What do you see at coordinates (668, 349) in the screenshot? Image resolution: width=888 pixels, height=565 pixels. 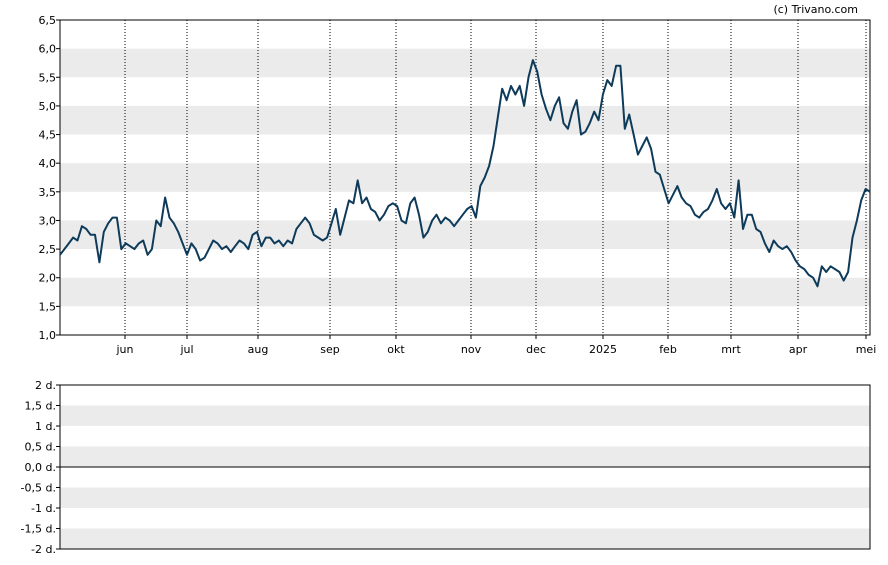 I see `x-tick-label: feb` at bounding box center [668, 349].